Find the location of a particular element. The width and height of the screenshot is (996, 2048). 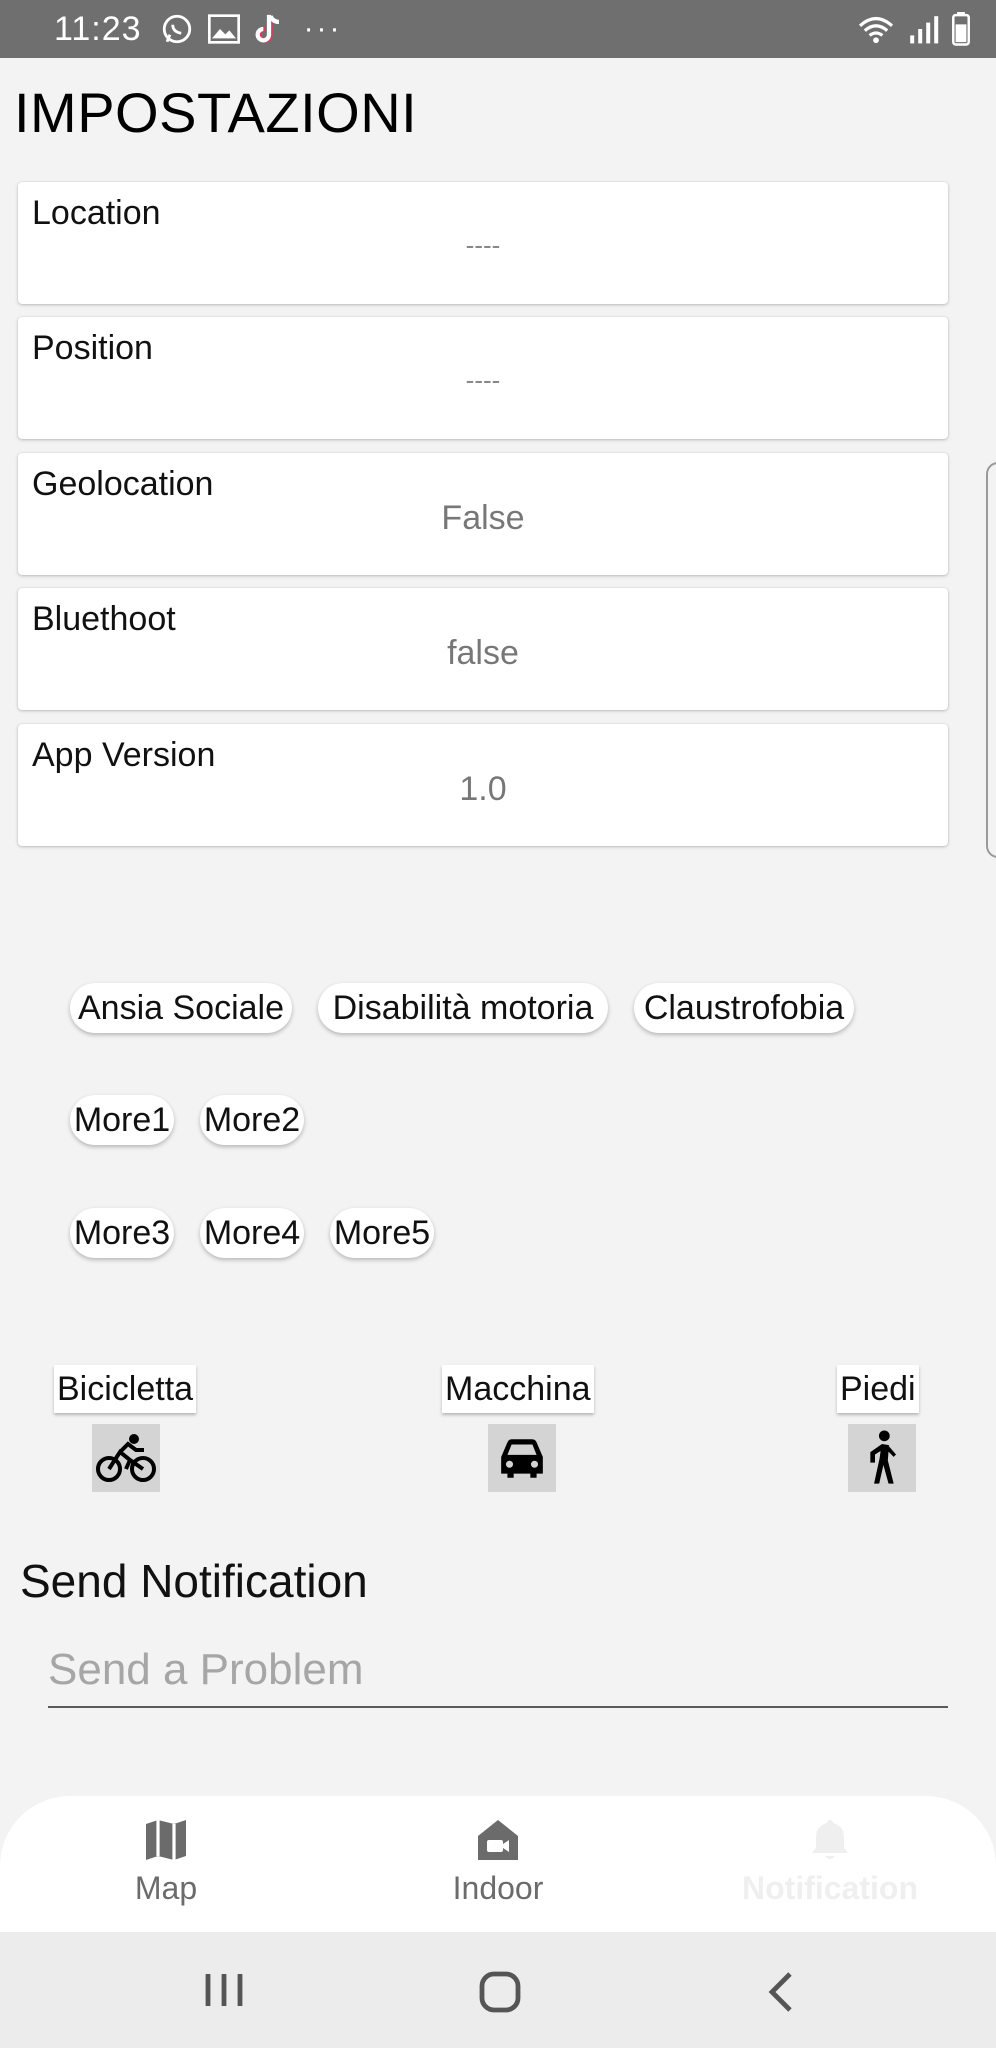

home-button is located at coordinates (500, 1992).